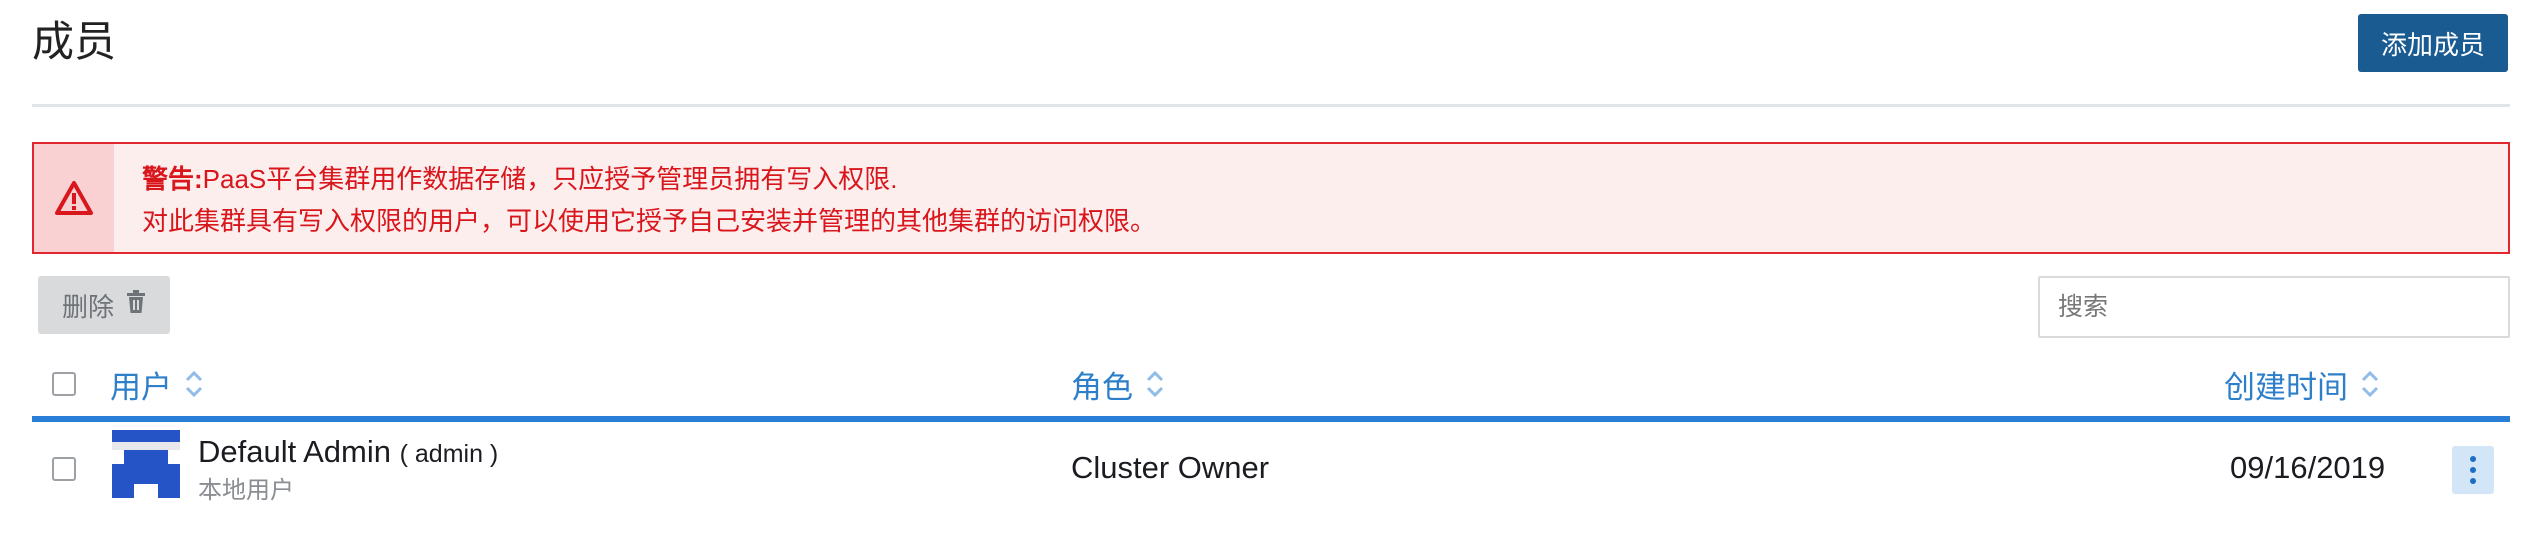 The width and height of the screenshot is (2524, 560). Describe the element at coordinates (136, 305) in the screenshot. I see `trash-icon` at that location.